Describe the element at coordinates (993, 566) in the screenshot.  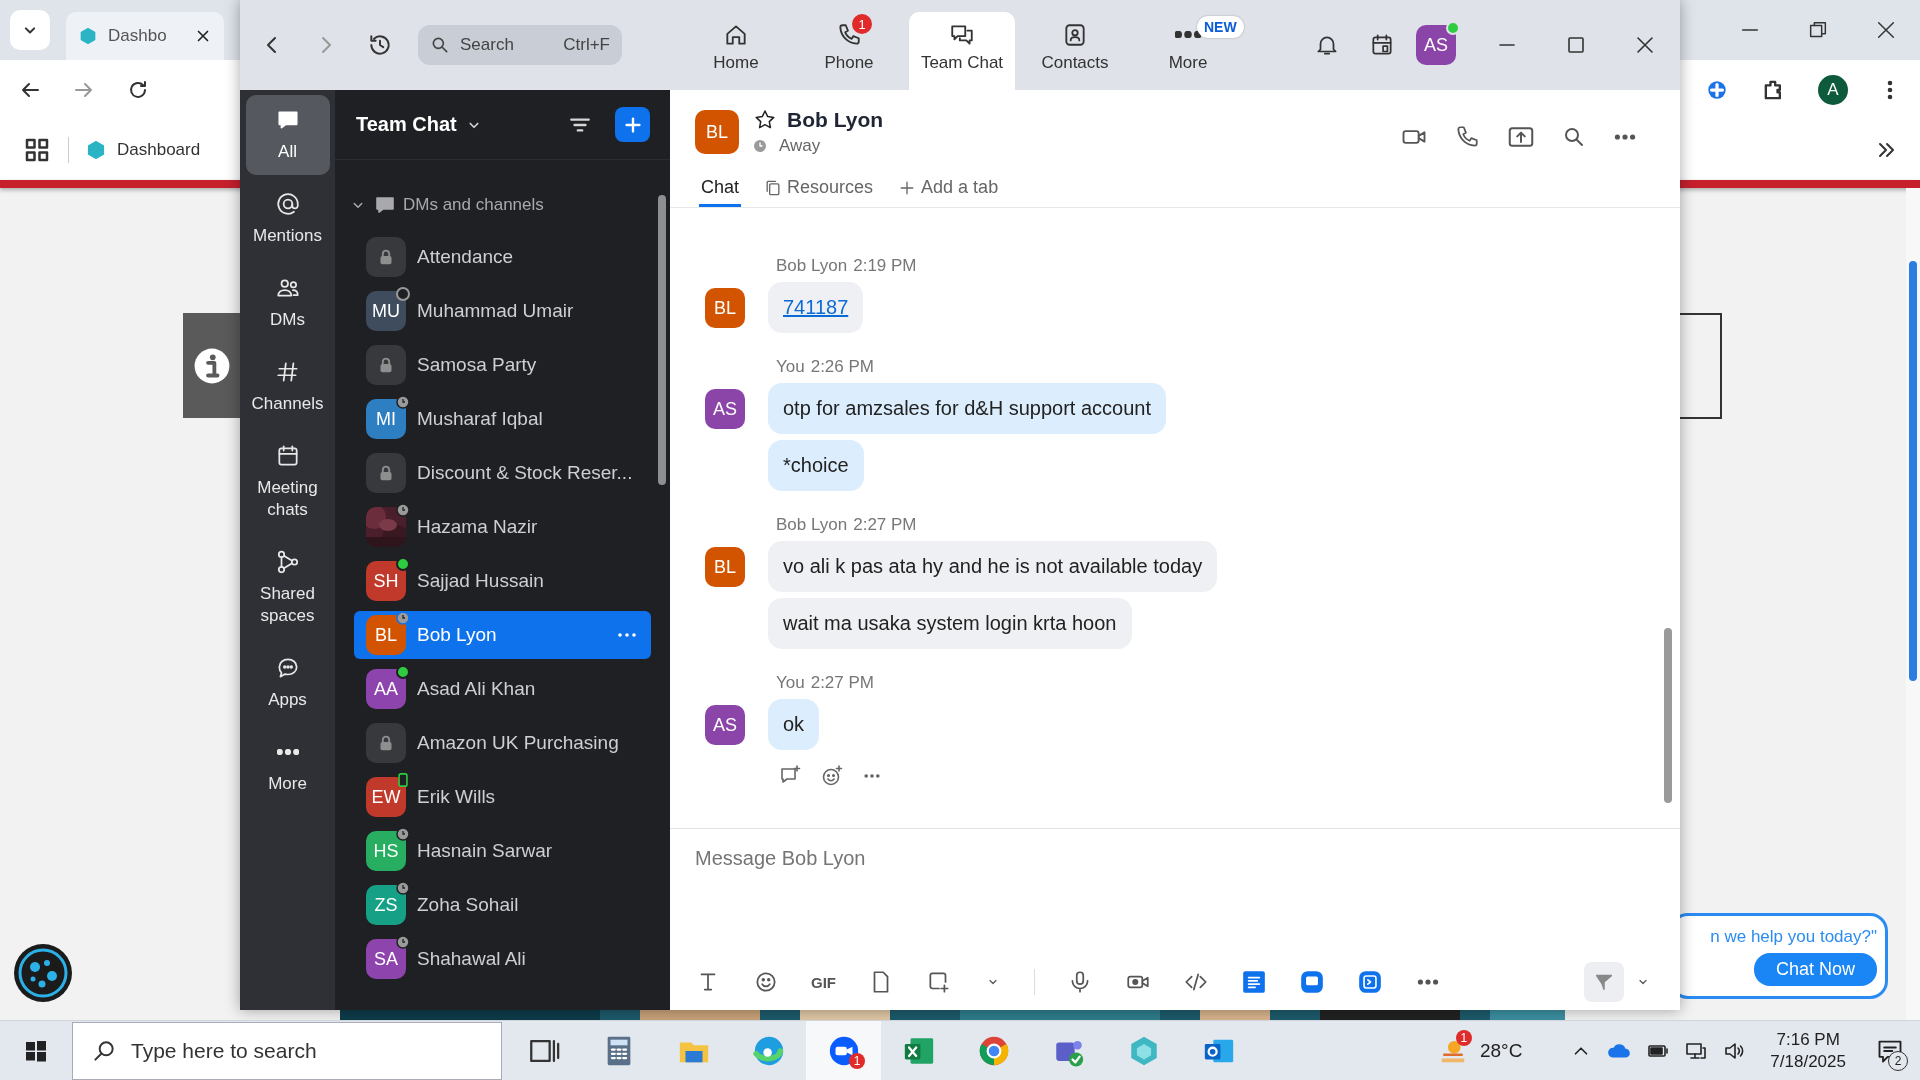
I see `message-bubble: vo ali k pas ata hy and he is not available today` at that location.